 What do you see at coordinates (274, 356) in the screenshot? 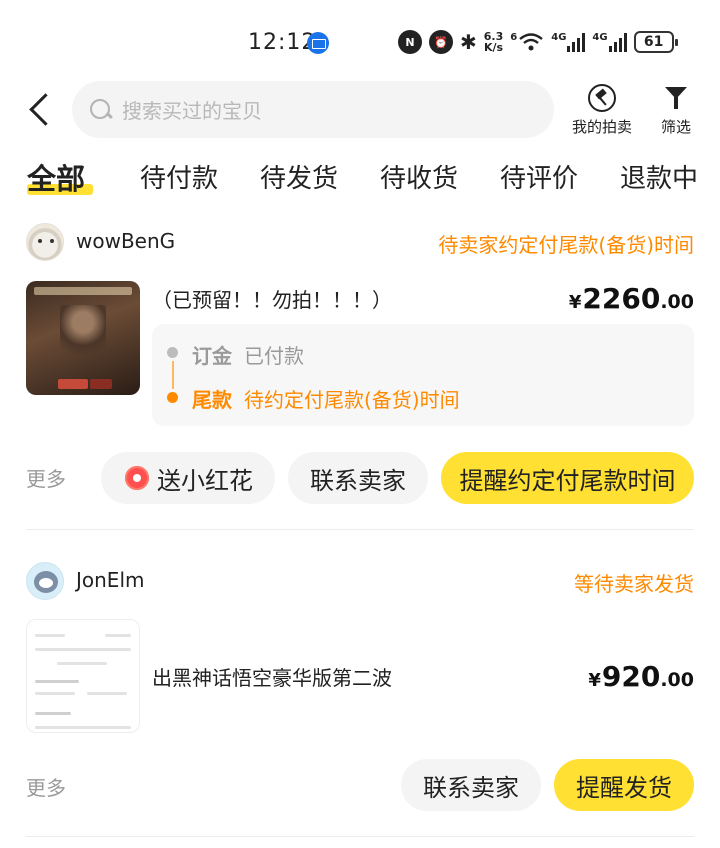
I see `deposit-state: 已付款` at bounding box center [274, 356].